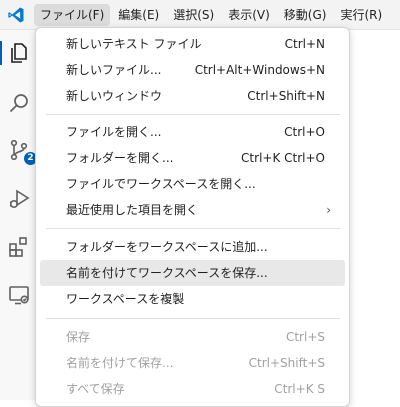  I want to click on search-icon, so click(19, 103).